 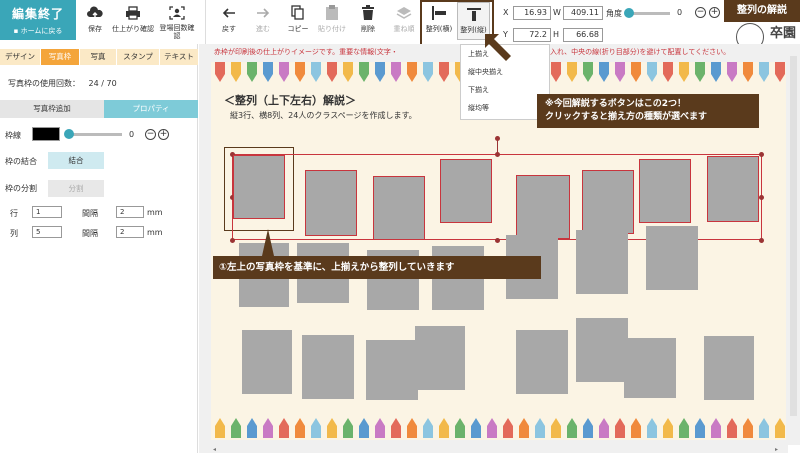 What do you see at coordinates (37, 14) in the screenshot?
I see `edit-end-label: 編集終了` at bounding box center [37, 14].